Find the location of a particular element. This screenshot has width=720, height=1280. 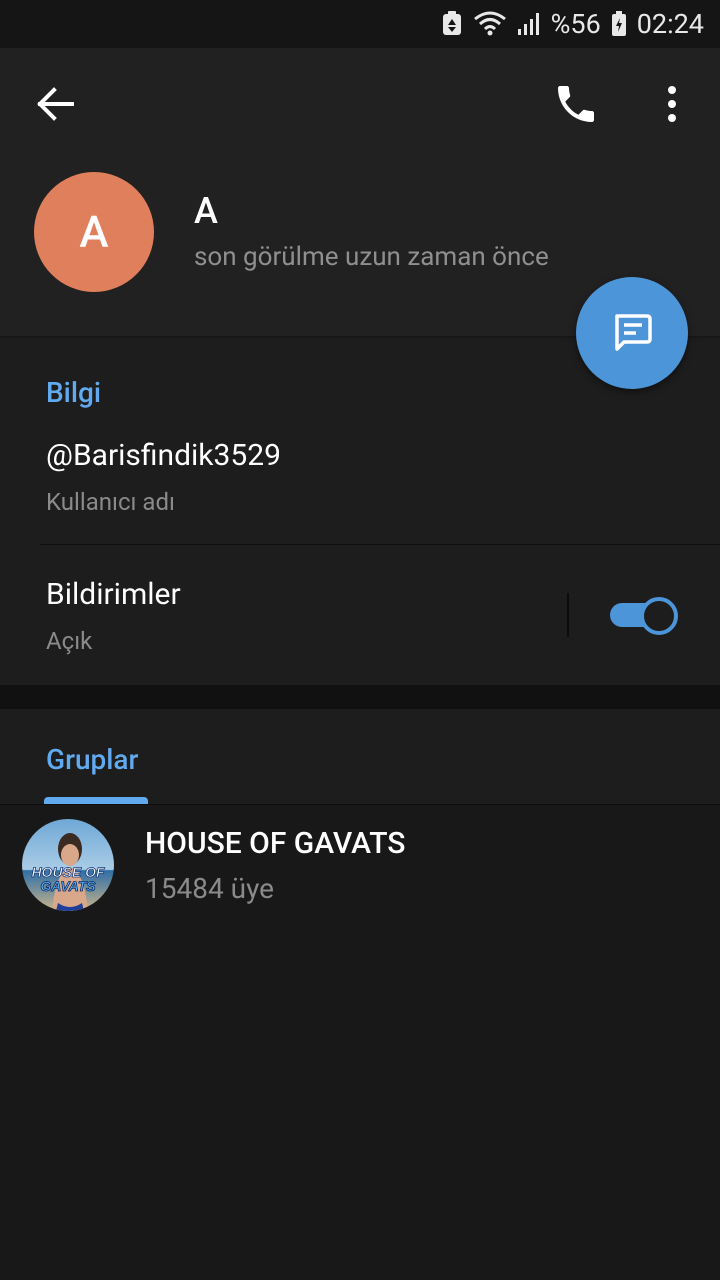

signal-icon is located at coordinates (529, 24).